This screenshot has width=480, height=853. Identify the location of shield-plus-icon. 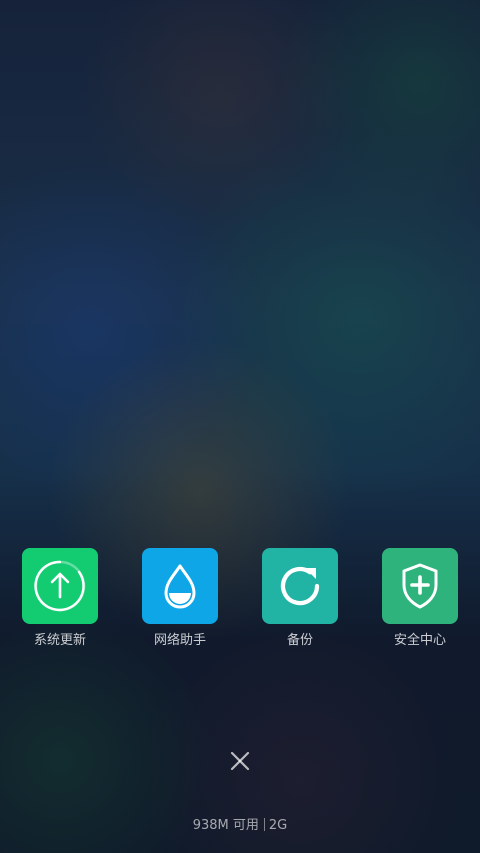
(420, 586).